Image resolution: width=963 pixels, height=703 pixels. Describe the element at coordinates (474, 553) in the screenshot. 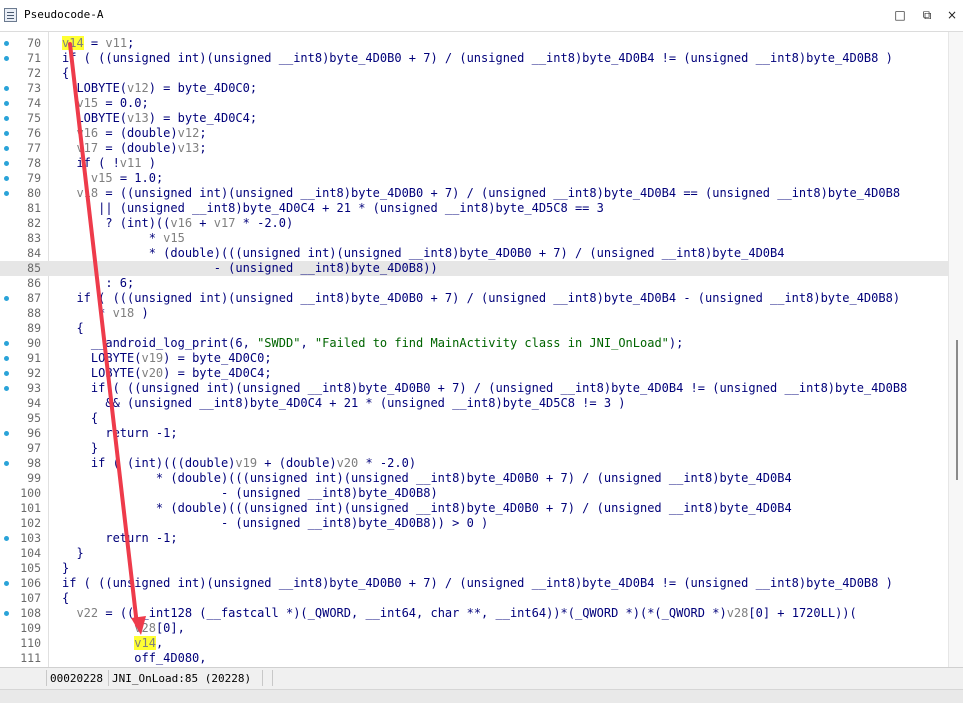

I see `code-line: 104 }` at that location.